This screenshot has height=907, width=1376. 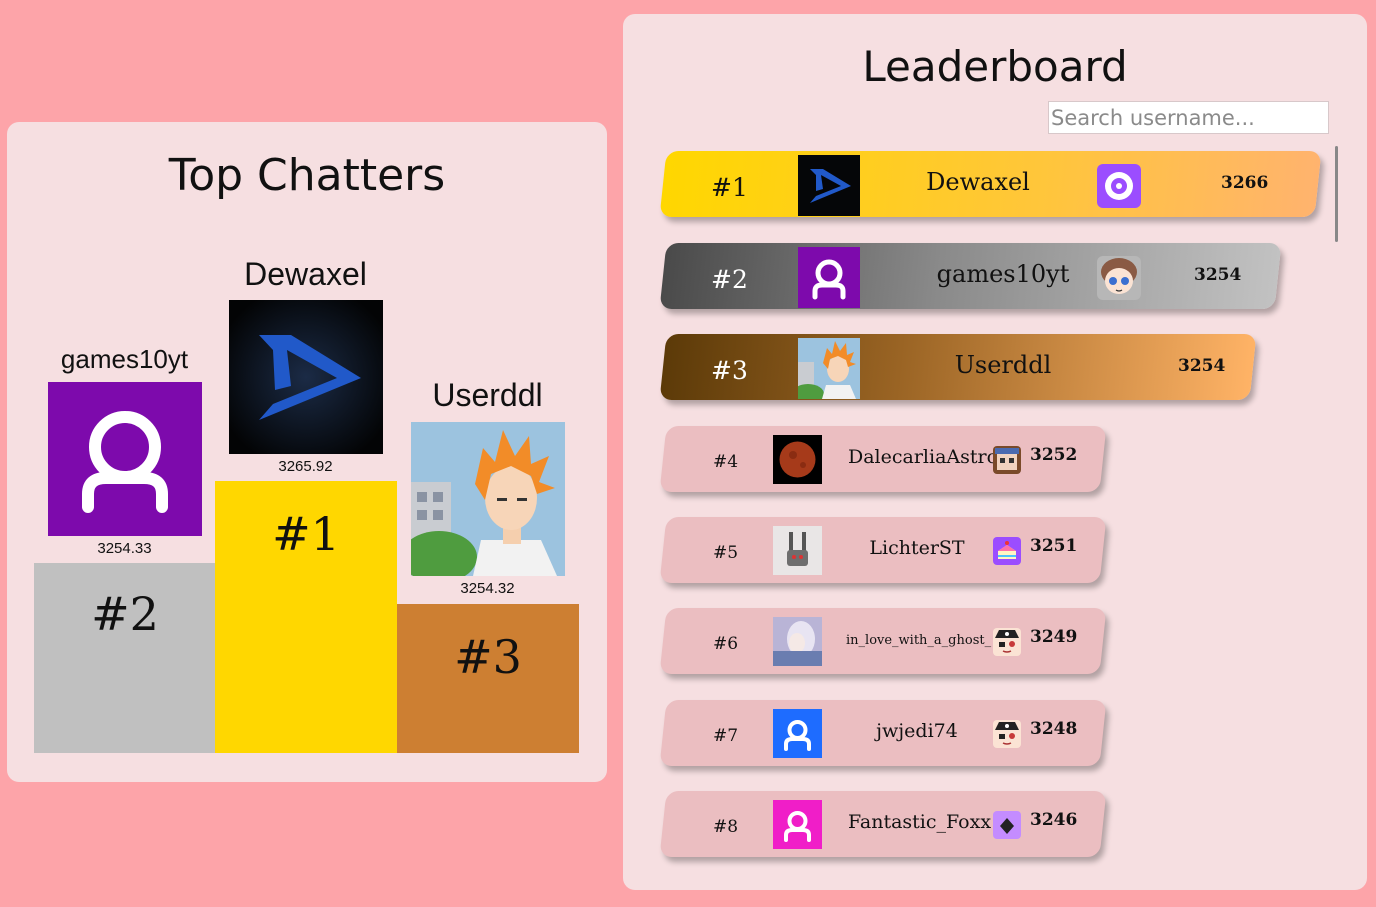 I want to click on leaderboard-row: #6 in_love_with_a_ghost_ 3249, so click(x=883, y=641).